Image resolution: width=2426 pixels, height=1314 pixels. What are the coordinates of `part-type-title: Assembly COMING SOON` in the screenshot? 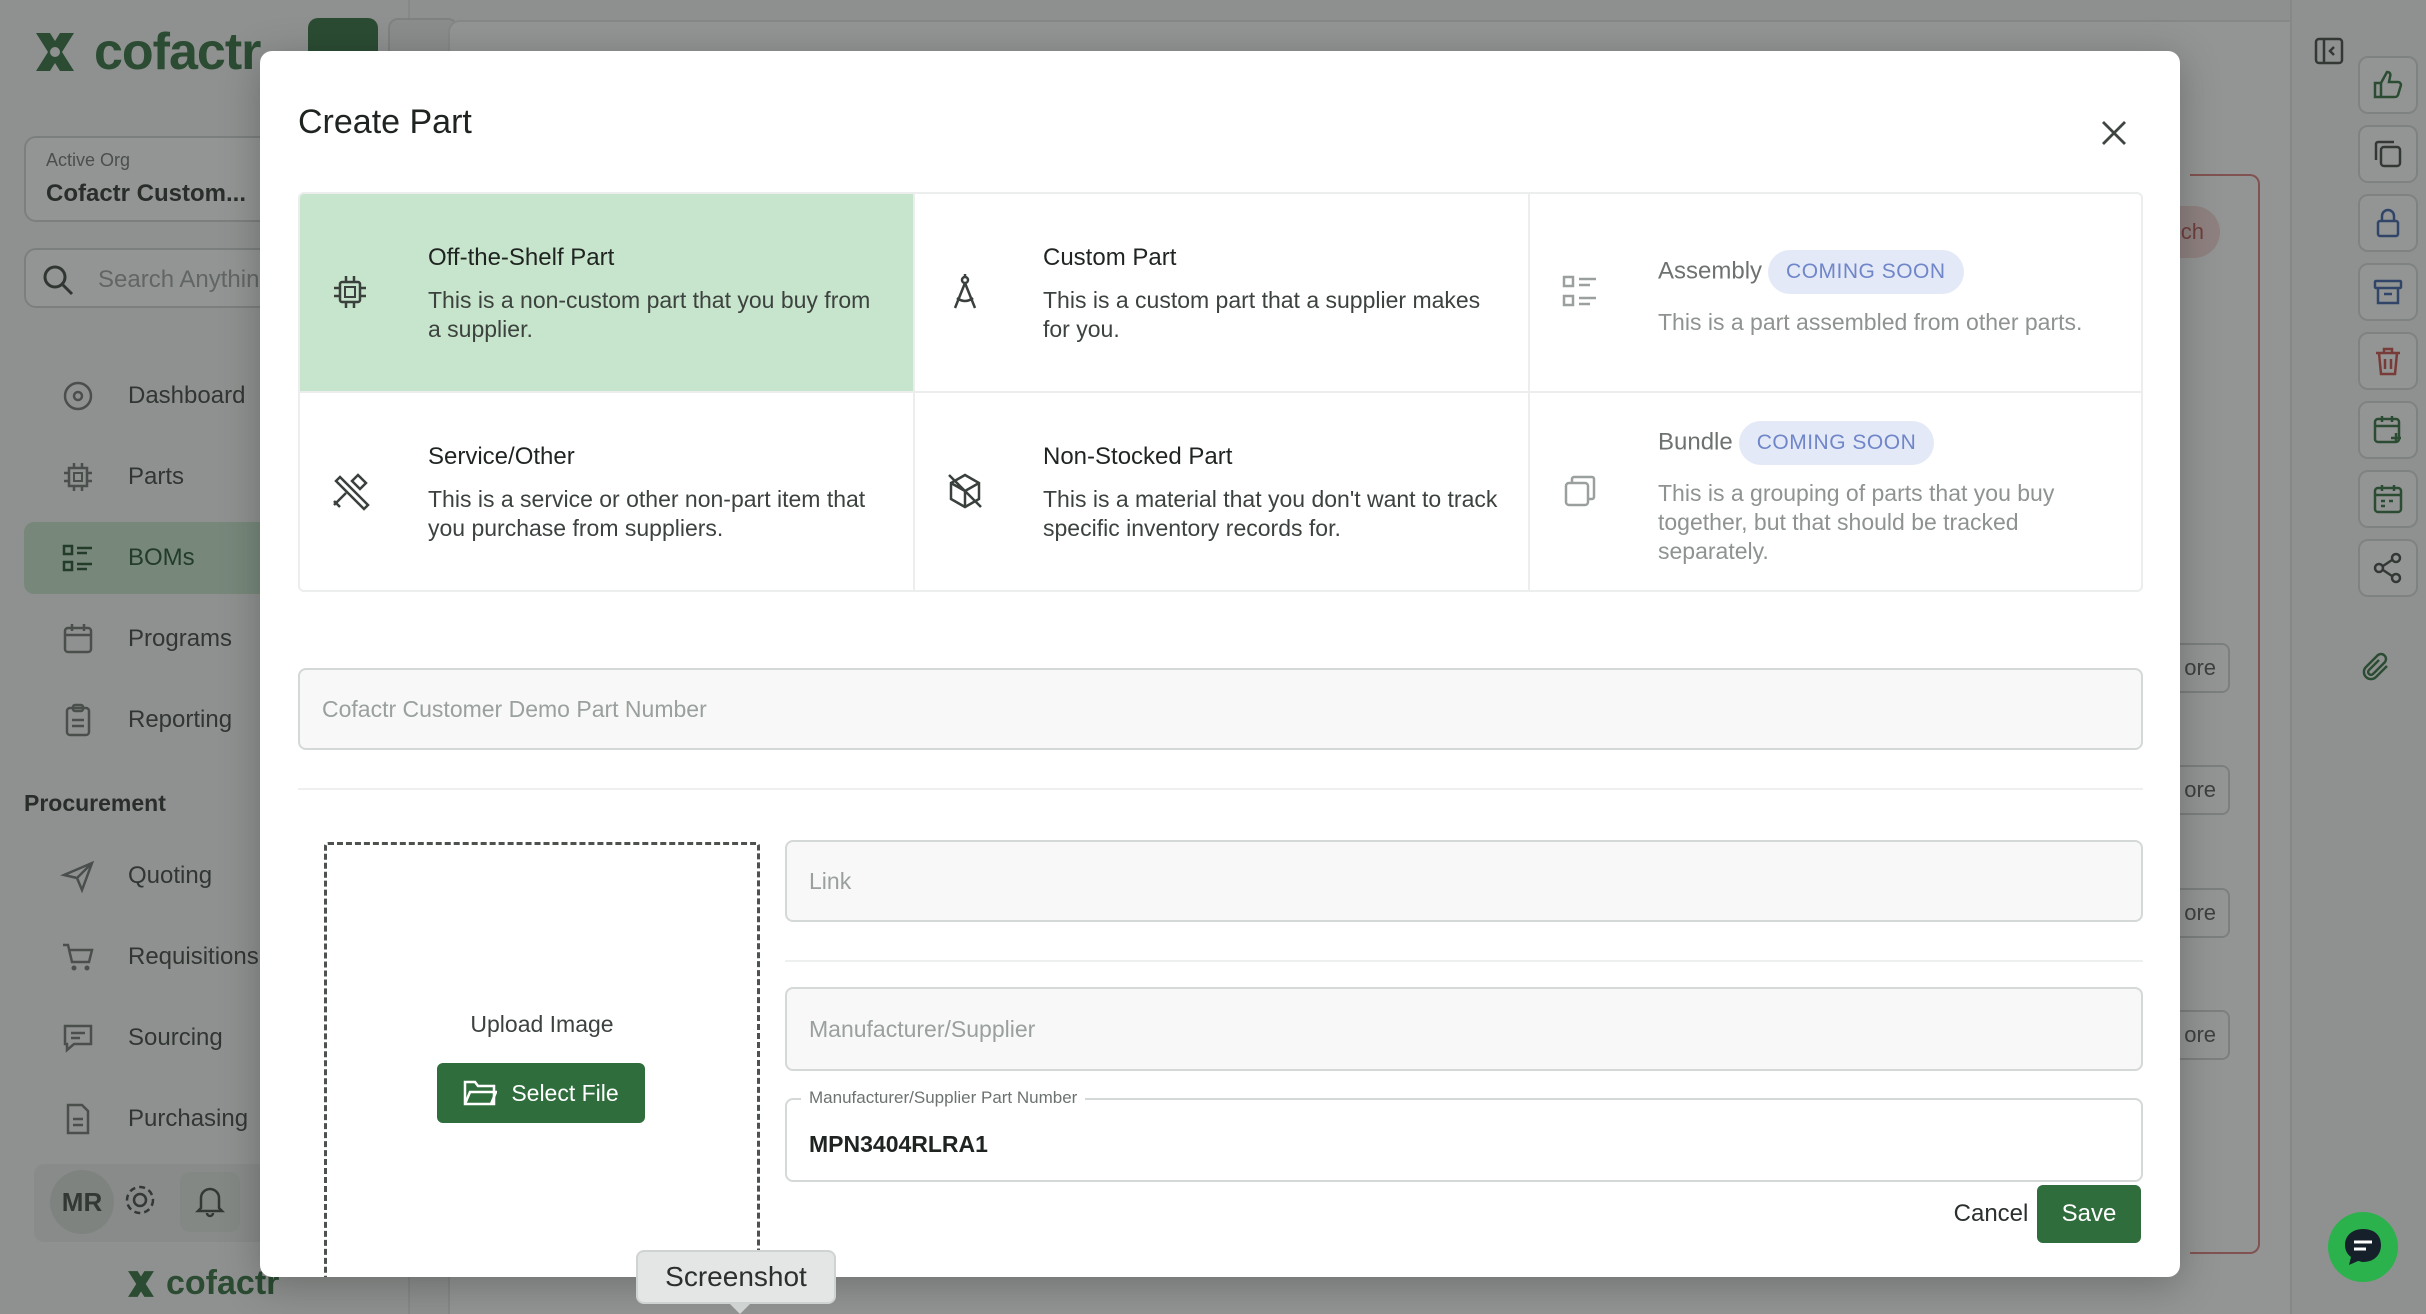 It's located at (1811, 272).